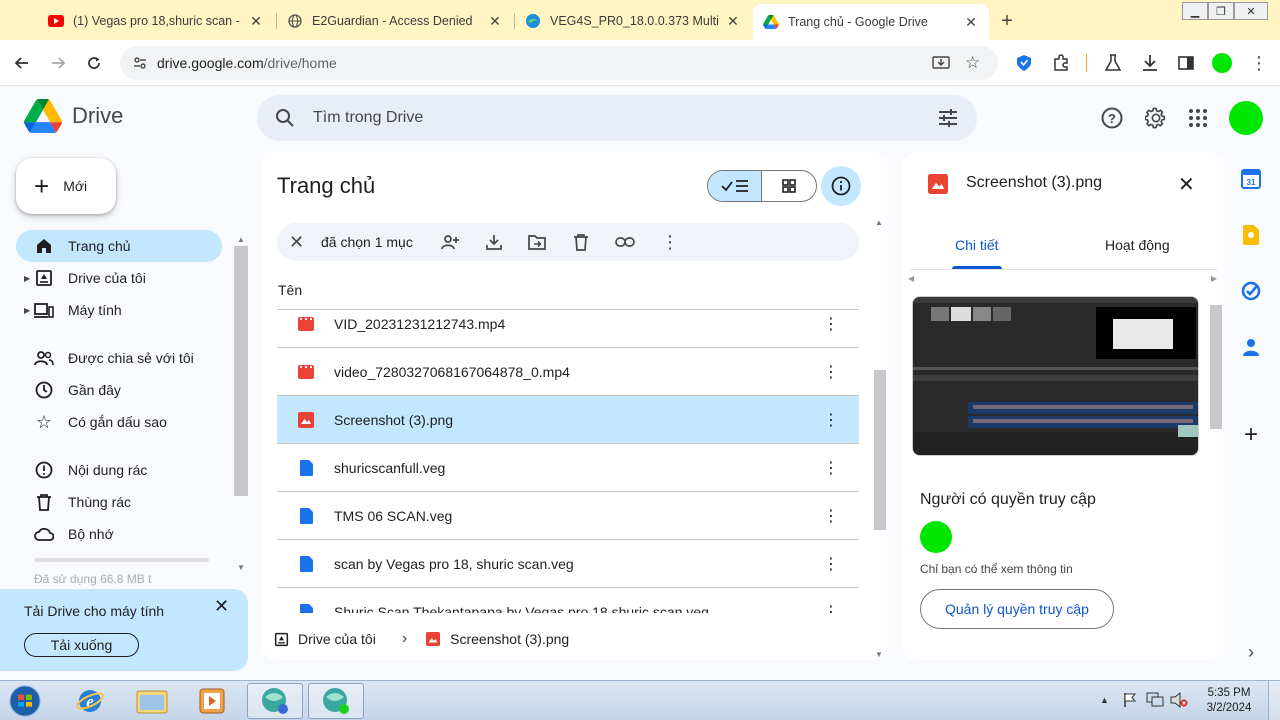 The height and width of the screenshot is (720, 1280). I want to click on scroll-right-arrow-icon: ▶, so click(1214, 278).